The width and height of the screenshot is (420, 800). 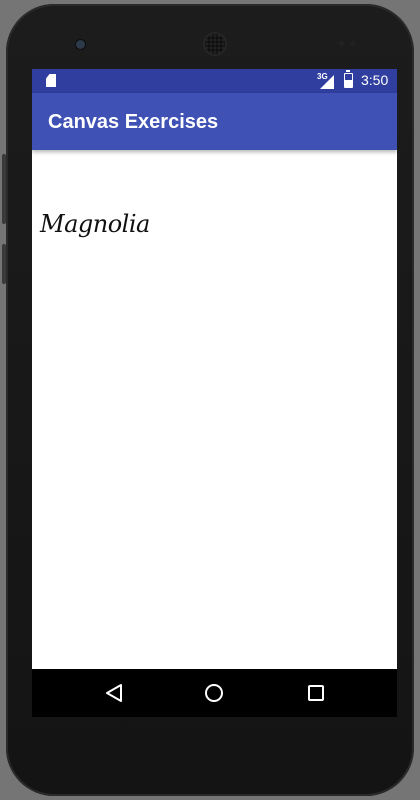 What do you see at coordinates (133, 122) in the screenshot?
I see `app-title: Canvas Exercises` at bounding box center [133, 122].